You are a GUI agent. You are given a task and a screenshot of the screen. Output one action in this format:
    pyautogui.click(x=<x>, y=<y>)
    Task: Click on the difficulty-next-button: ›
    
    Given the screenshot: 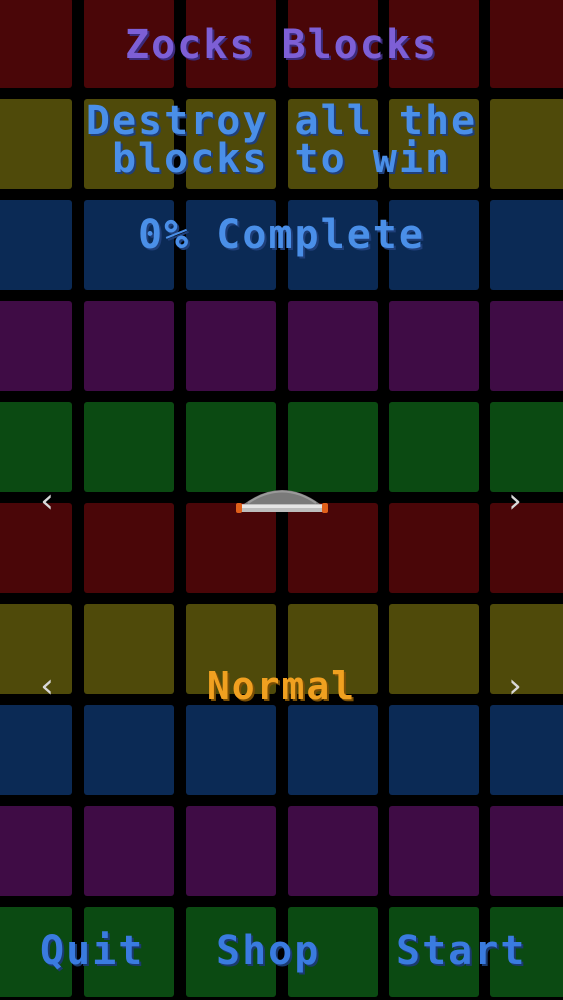 What is the action you would take?
    pyautogui.click(x=515, y=686)
    